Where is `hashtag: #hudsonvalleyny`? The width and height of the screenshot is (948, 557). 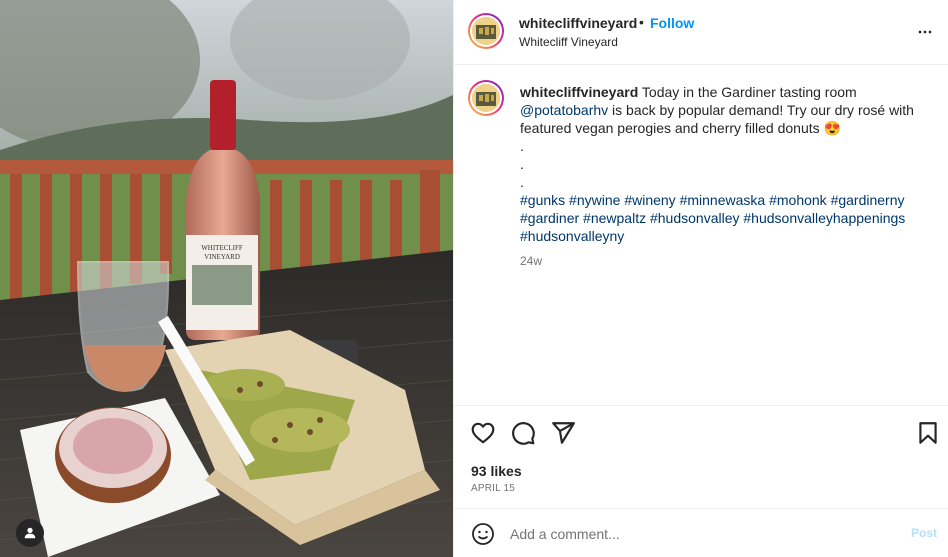 hashtag: #hudsonvalleyny is located at coordinates (572, 236).